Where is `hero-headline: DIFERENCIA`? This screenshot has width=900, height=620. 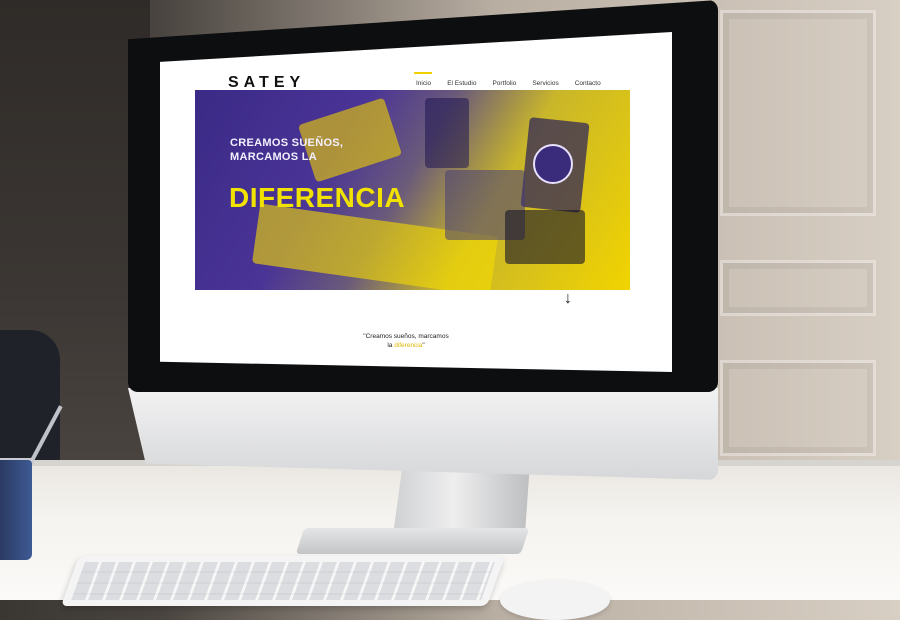
hero-headline: DIFERENCIA is located at coordinates (317, 197).